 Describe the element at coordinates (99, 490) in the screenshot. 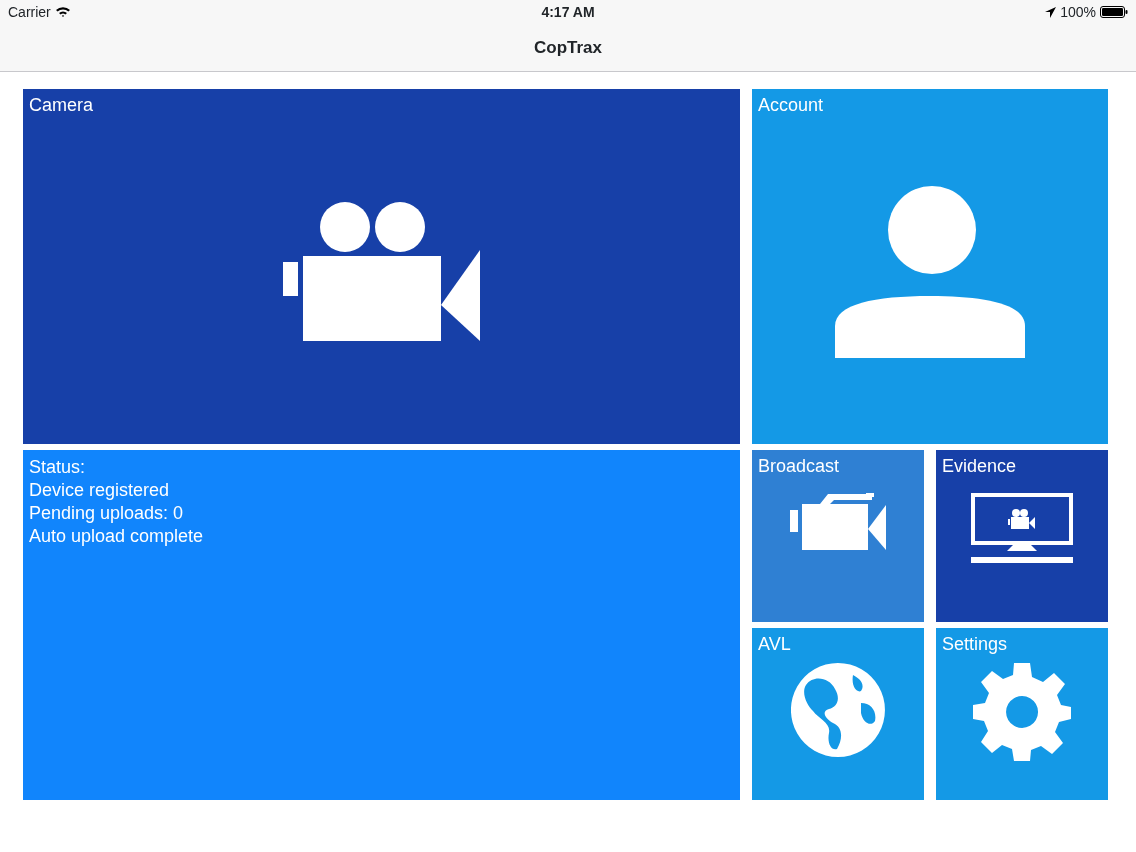

I see `status-line: Device registered` at that location.